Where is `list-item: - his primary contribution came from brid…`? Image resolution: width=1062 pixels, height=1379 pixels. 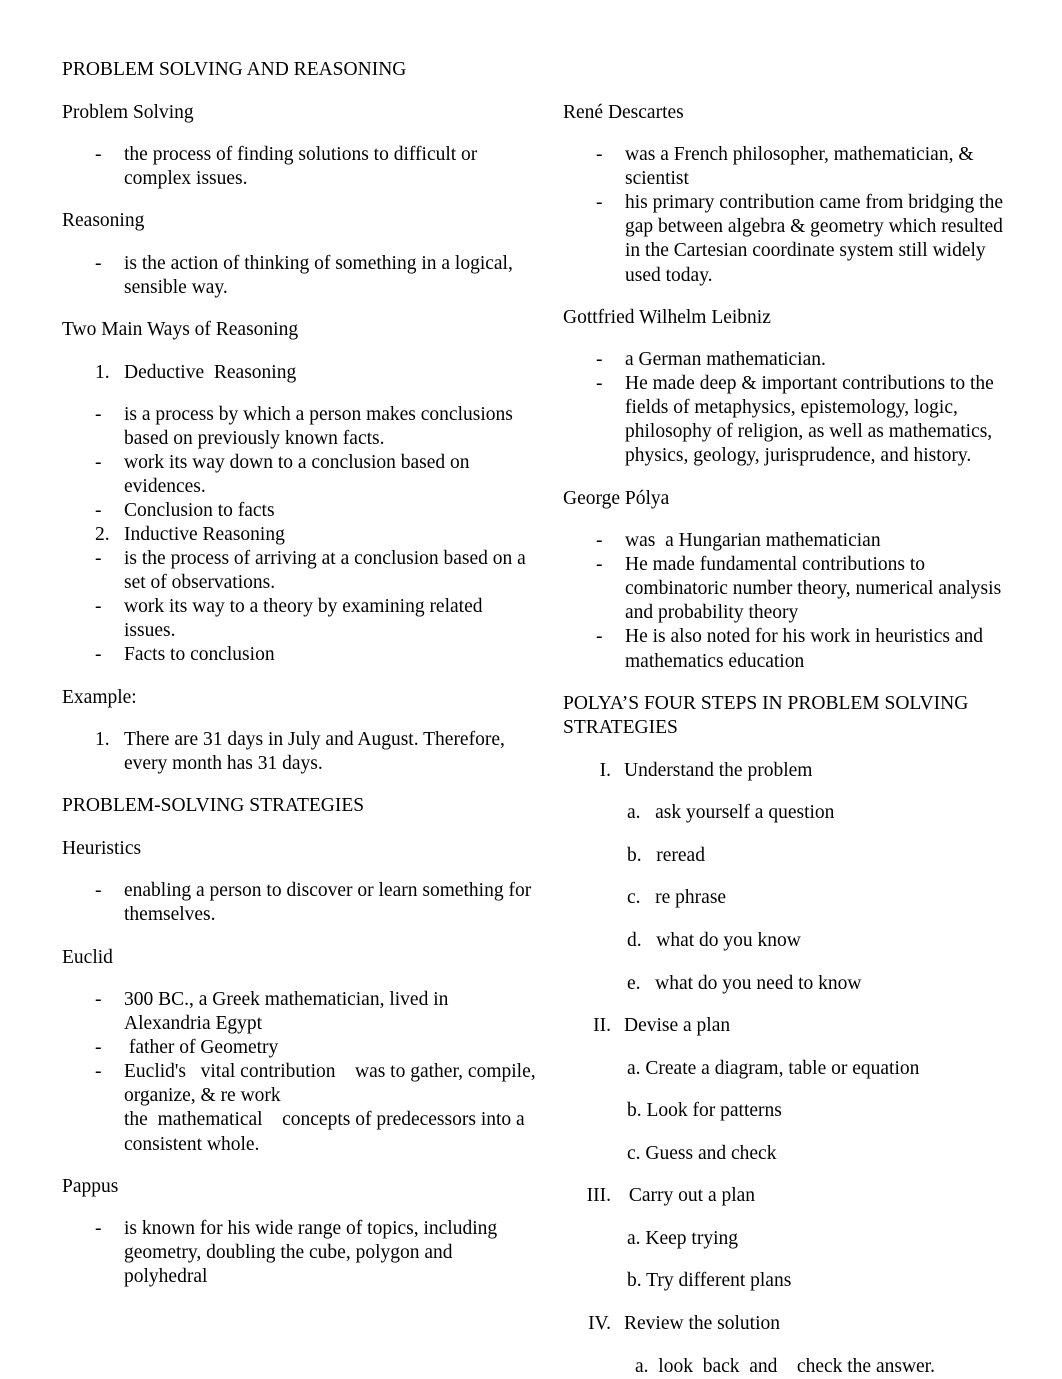 list-item: - his primary contribution came from brid… is located at coordinates (784, 239).